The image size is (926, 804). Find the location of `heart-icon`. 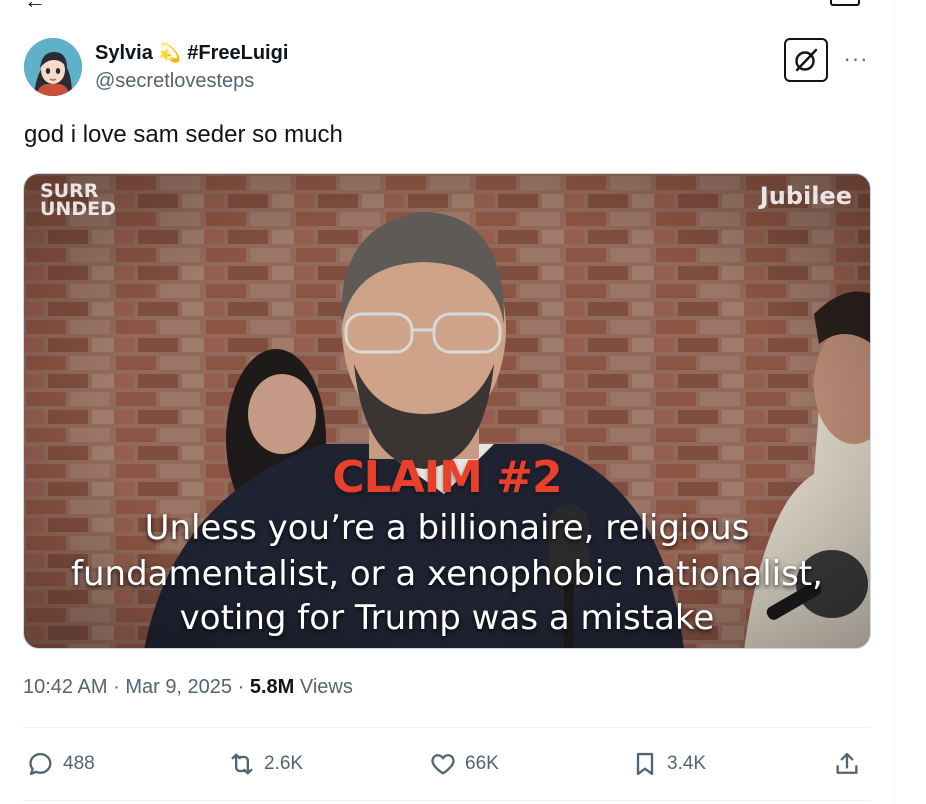

heart-icon is located at coordinates (443, 764).